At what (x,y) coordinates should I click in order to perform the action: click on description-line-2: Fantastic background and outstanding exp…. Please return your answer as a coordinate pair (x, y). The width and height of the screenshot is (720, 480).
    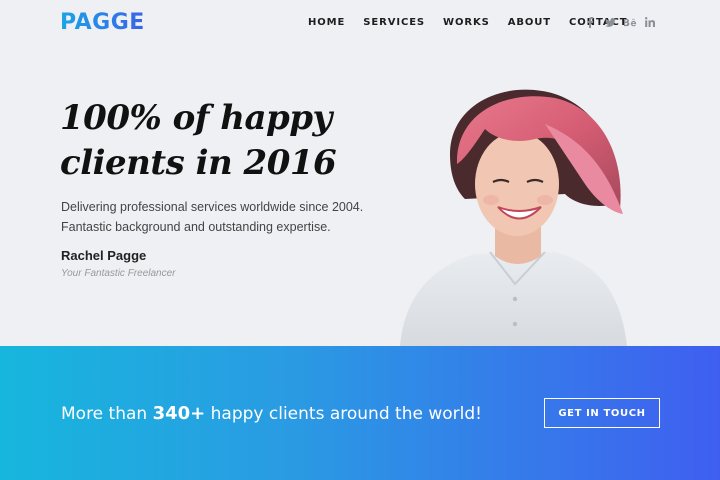
    Looking at the image, I should click on (196, 227).